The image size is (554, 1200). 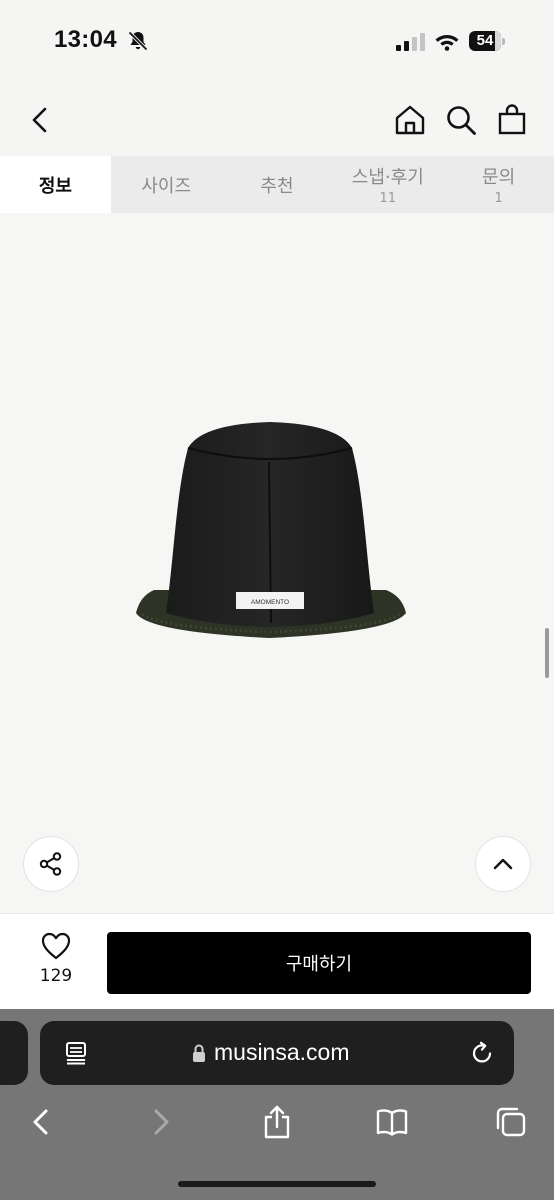 I want to click on bucket-hat-image: AMOMENTO, so click(x=271, y=530).